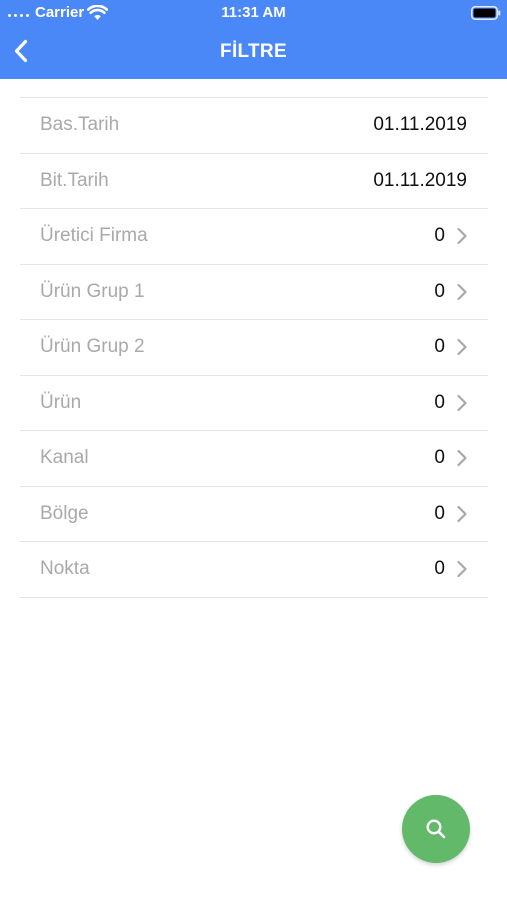 This screenshot has height=900, width=507. What do you see at coordinates (254, 403) in the screenshot?
I see `filter-row-product: Ürün 0` at bounding box center [254, 403].